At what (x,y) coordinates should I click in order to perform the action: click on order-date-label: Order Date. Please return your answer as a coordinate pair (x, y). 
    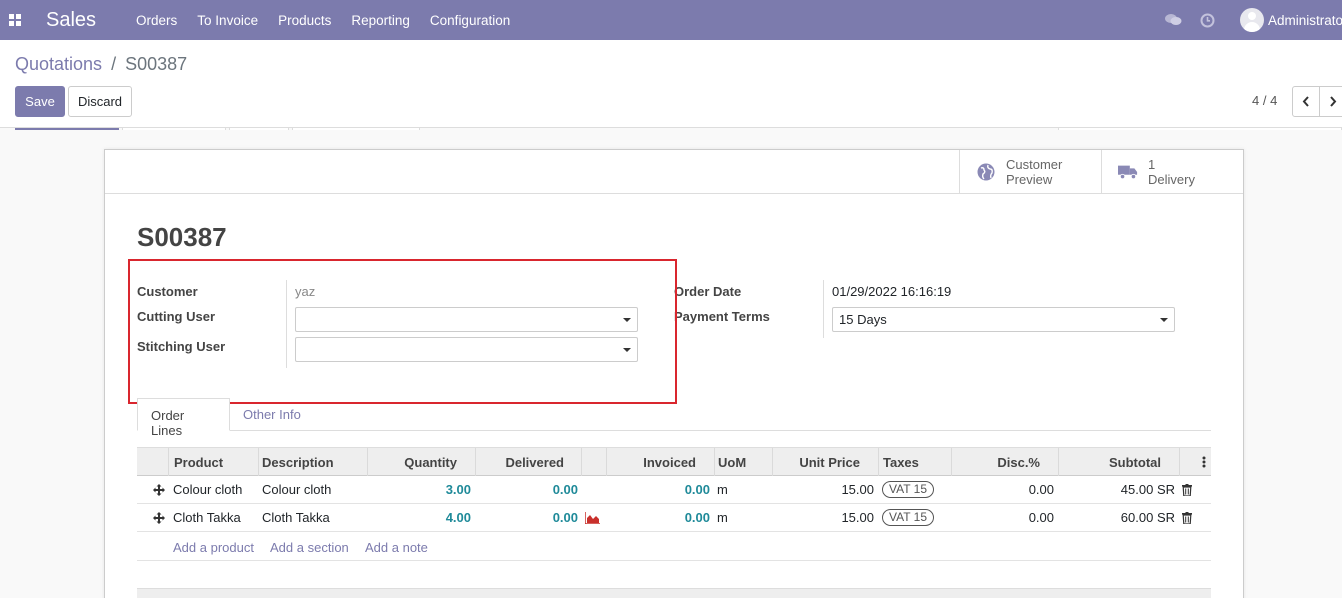
    Looking at the image, I should click on (708, 291).